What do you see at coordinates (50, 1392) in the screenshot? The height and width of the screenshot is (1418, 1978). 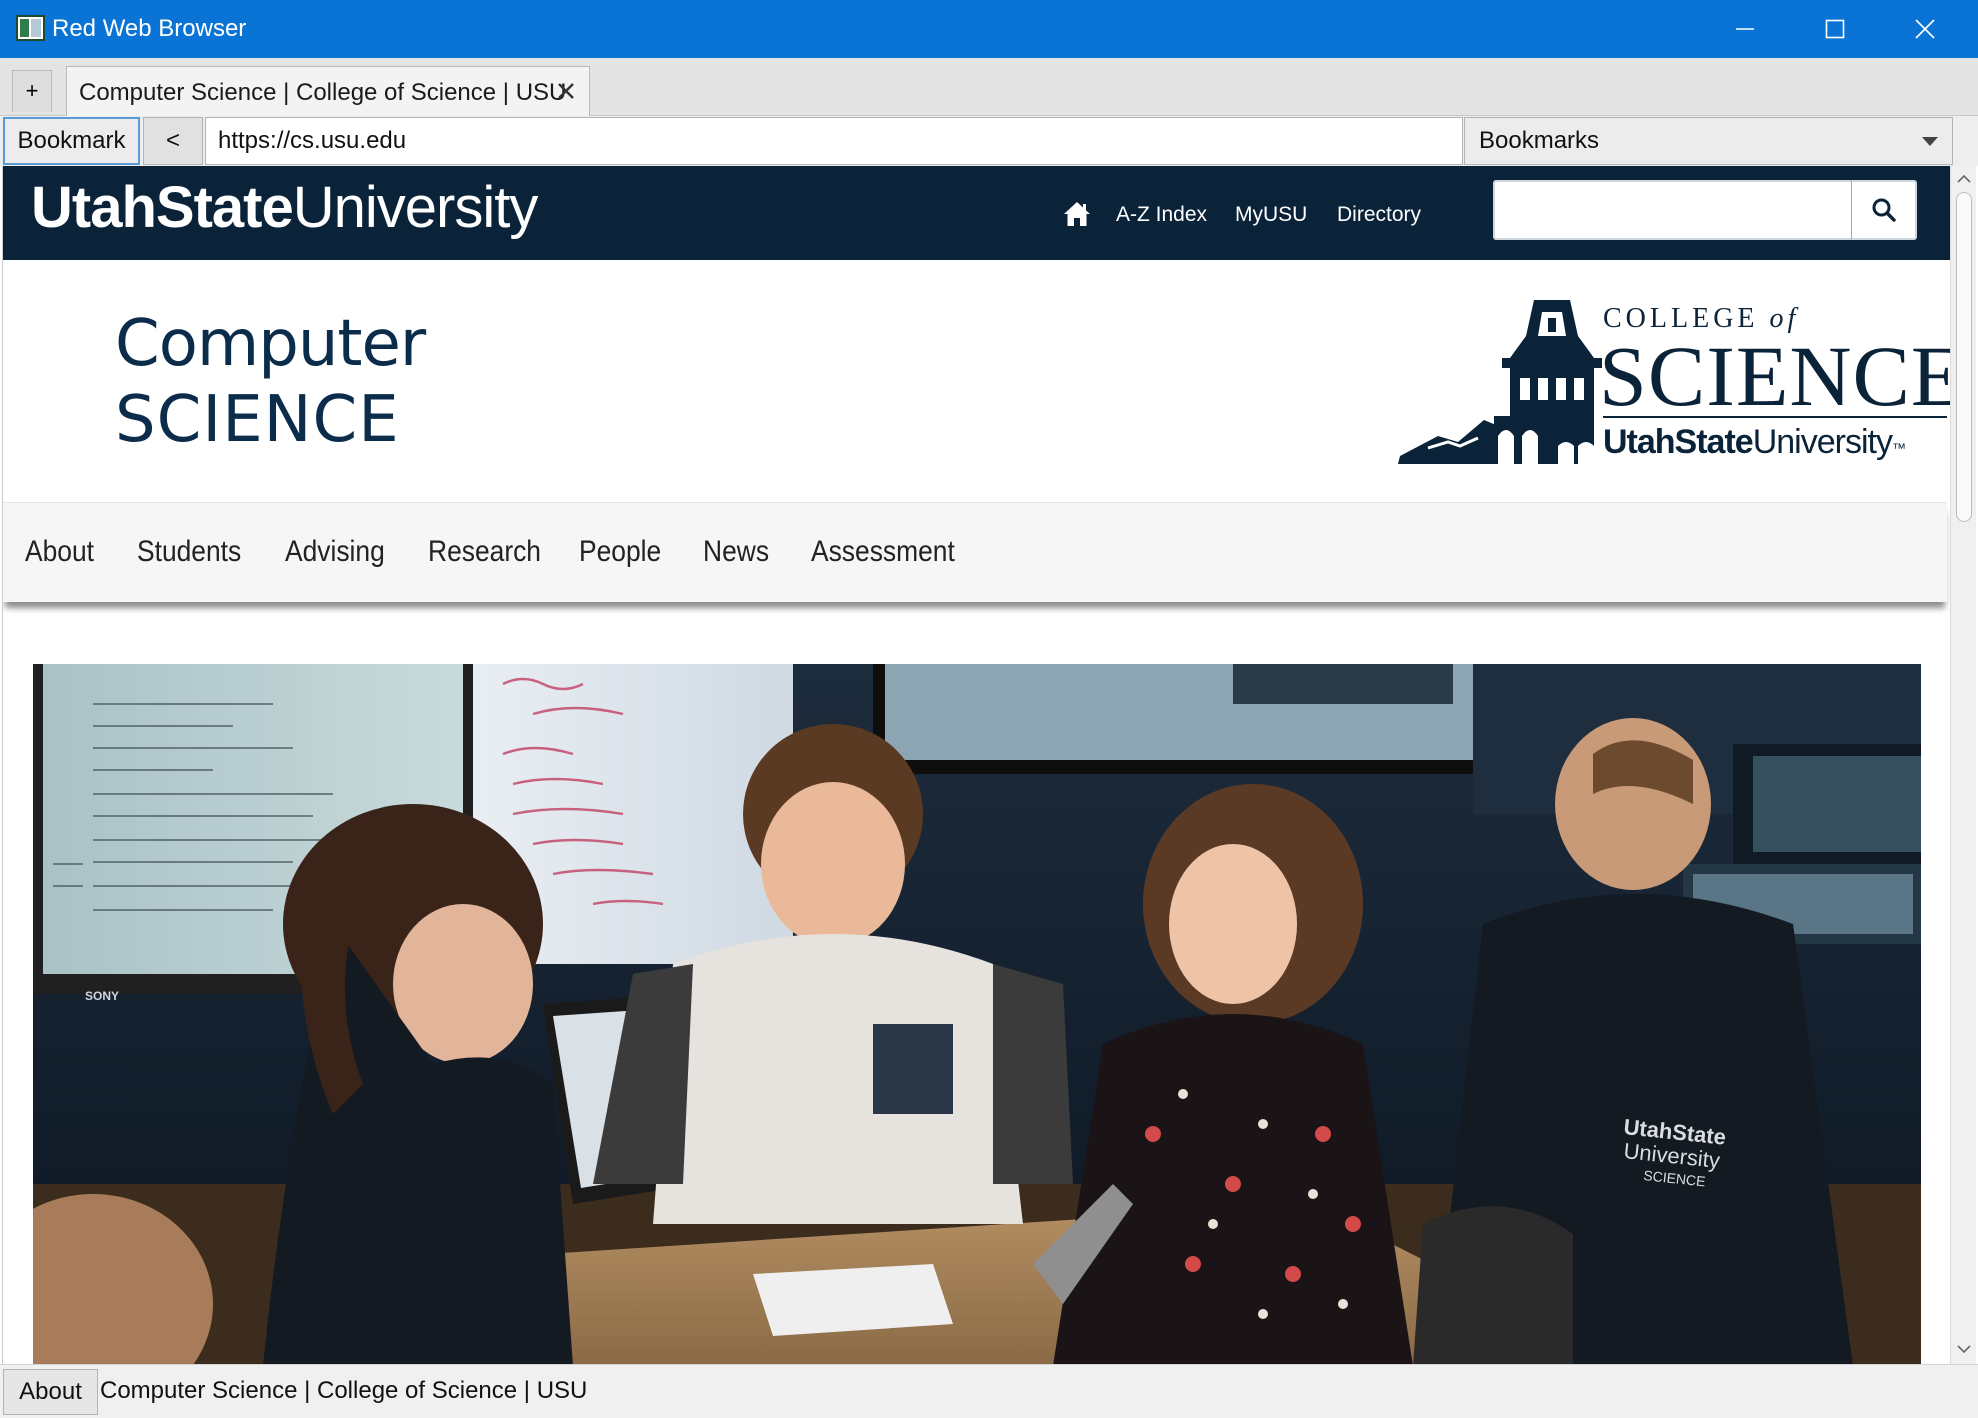 I see `about-button: About` at bounding box center [50, 1392].